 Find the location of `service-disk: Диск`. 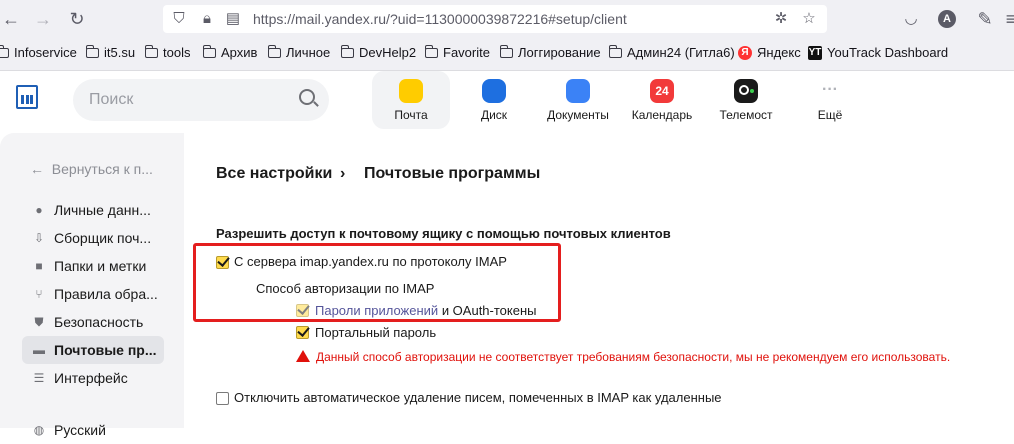

service-disk: Диск is located at coordinates (494, 100).